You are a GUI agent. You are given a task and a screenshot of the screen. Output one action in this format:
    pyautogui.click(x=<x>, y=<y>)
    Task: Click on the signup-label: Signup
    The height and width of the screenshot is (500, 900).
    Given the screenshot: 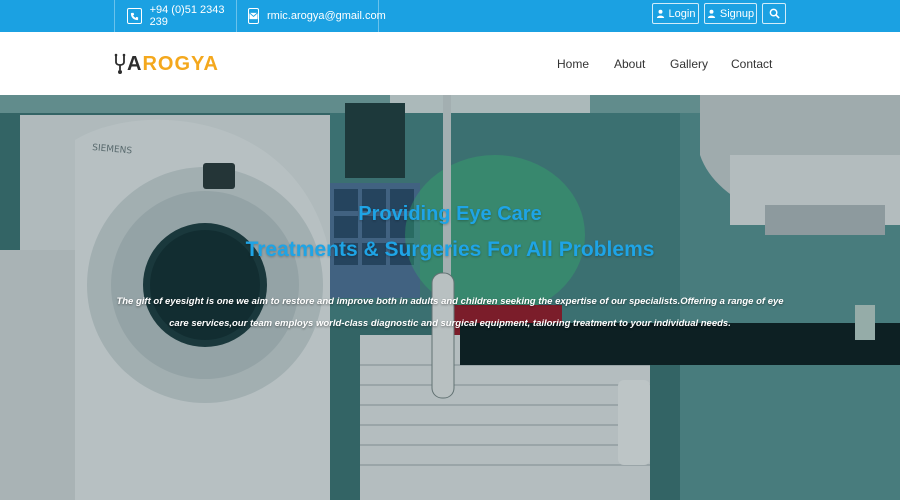 What is the action you would take?
    pyautogui.click(x=737, y=13)
    